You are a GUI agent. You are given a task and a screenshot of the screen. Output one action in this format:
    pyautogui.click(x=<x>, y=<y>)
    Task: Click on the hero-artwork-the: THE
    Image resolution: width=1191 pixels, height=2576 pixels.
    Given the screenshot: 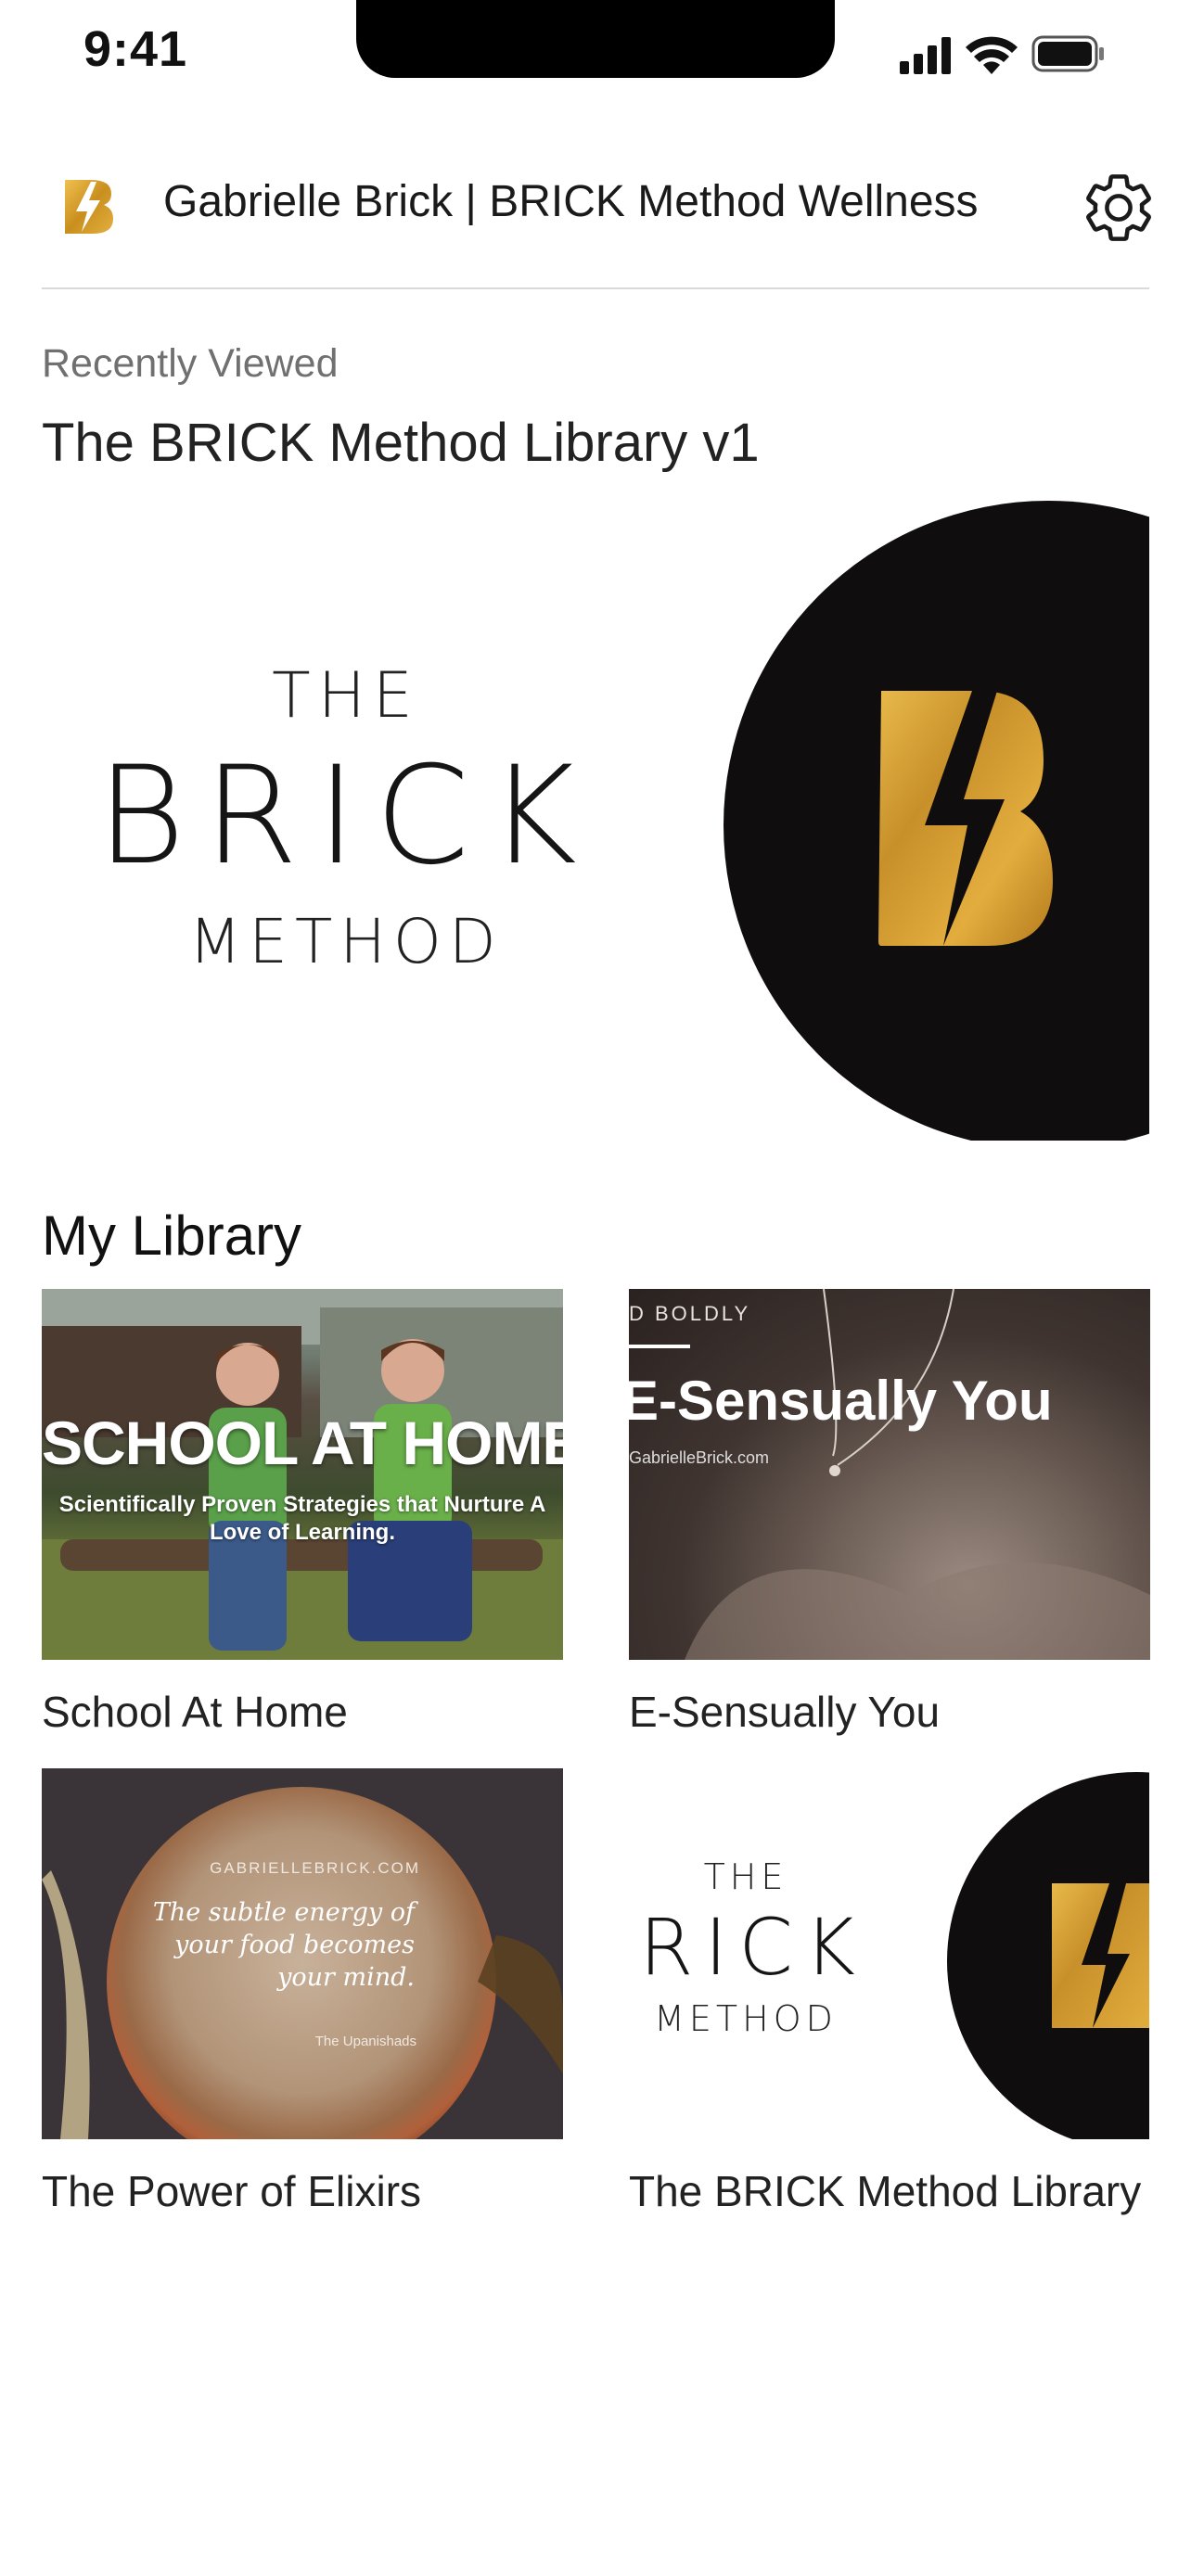 What is the action you would take?
    pyautogui.click(x=346, y=696)
    